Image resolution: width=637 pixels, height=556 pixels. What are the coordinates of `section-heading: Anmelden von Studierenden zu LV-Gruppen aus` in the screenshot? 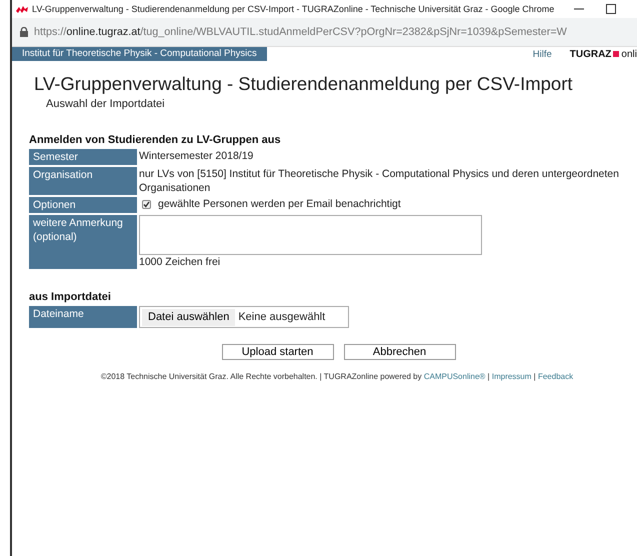 It's located at (155, 140).